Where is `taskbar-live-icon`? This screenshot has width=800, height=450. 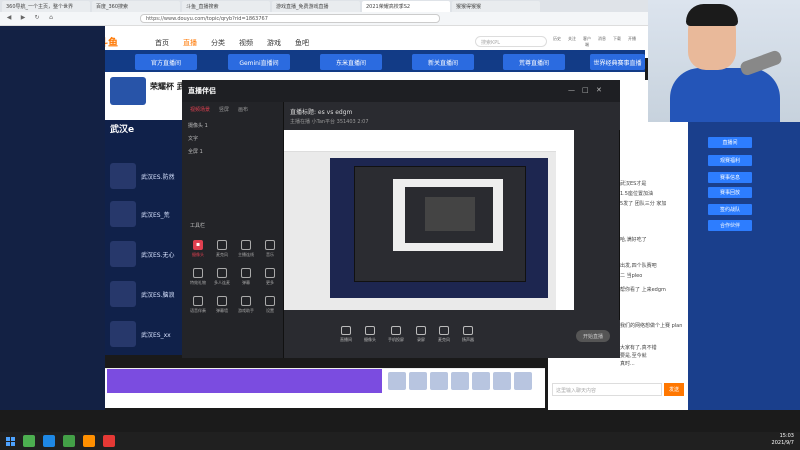 taskbar-live-icon is located at coordinates (109, 441).